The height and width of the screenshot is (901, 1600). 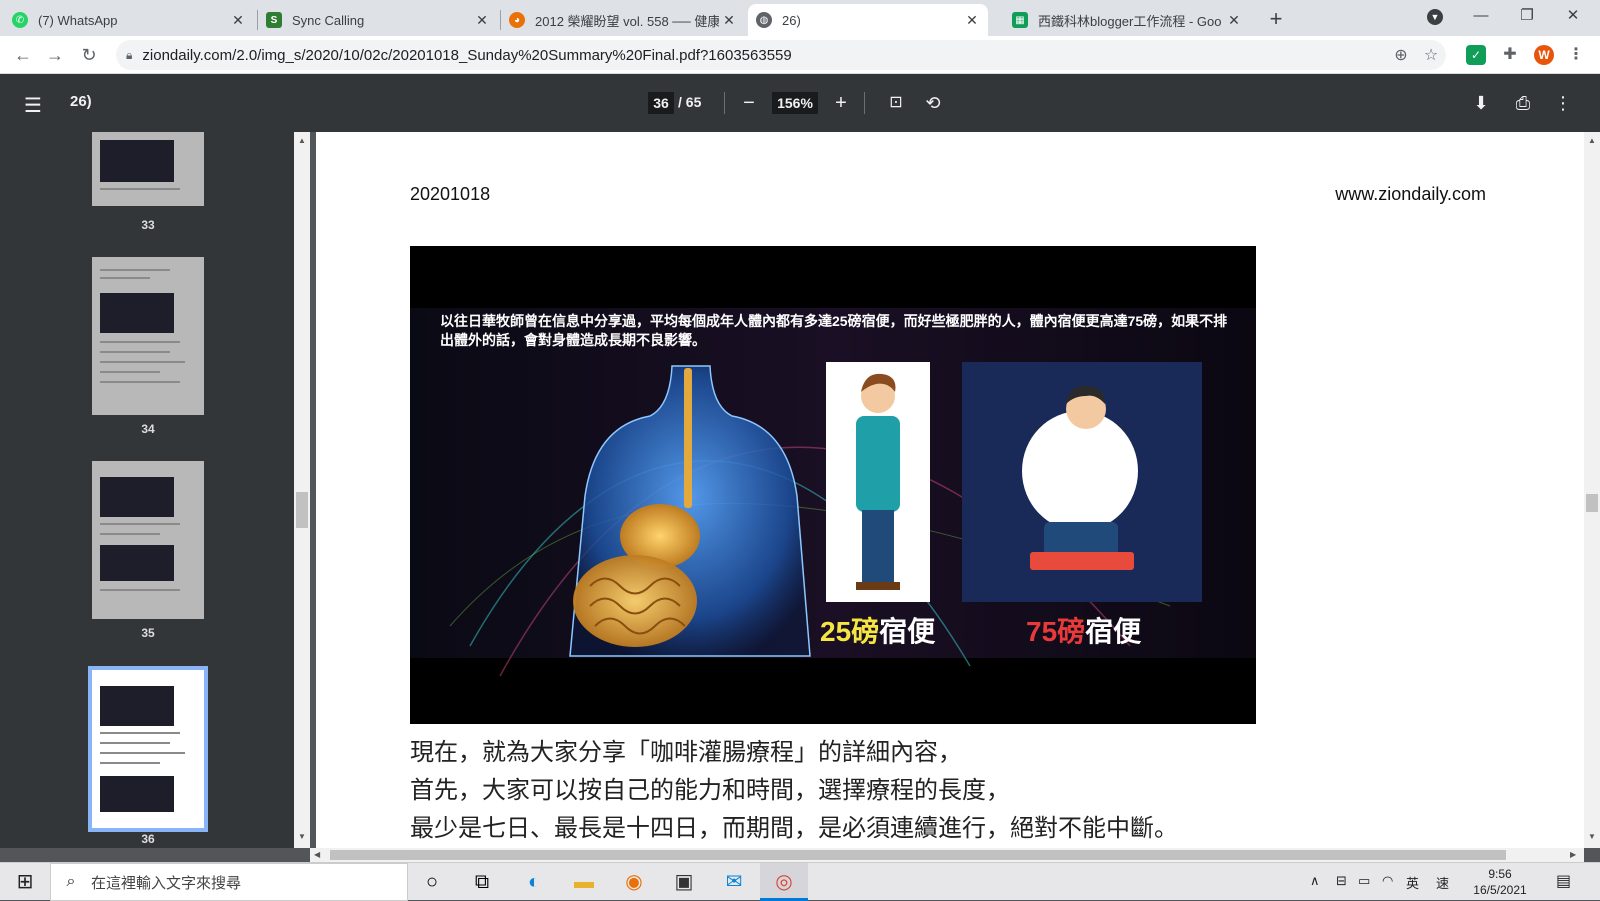 I want to click on tab-blogger-sheet: ▦ 西鐵科林blogger工作流程 - Goo ✕, so click(x=1127, y=20).